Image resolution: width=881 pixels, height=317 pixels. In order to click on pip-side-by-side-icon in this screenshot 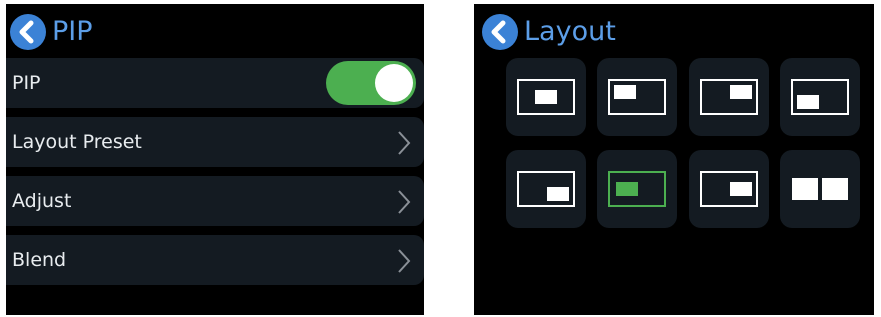, I will do `click(820, 189)`.